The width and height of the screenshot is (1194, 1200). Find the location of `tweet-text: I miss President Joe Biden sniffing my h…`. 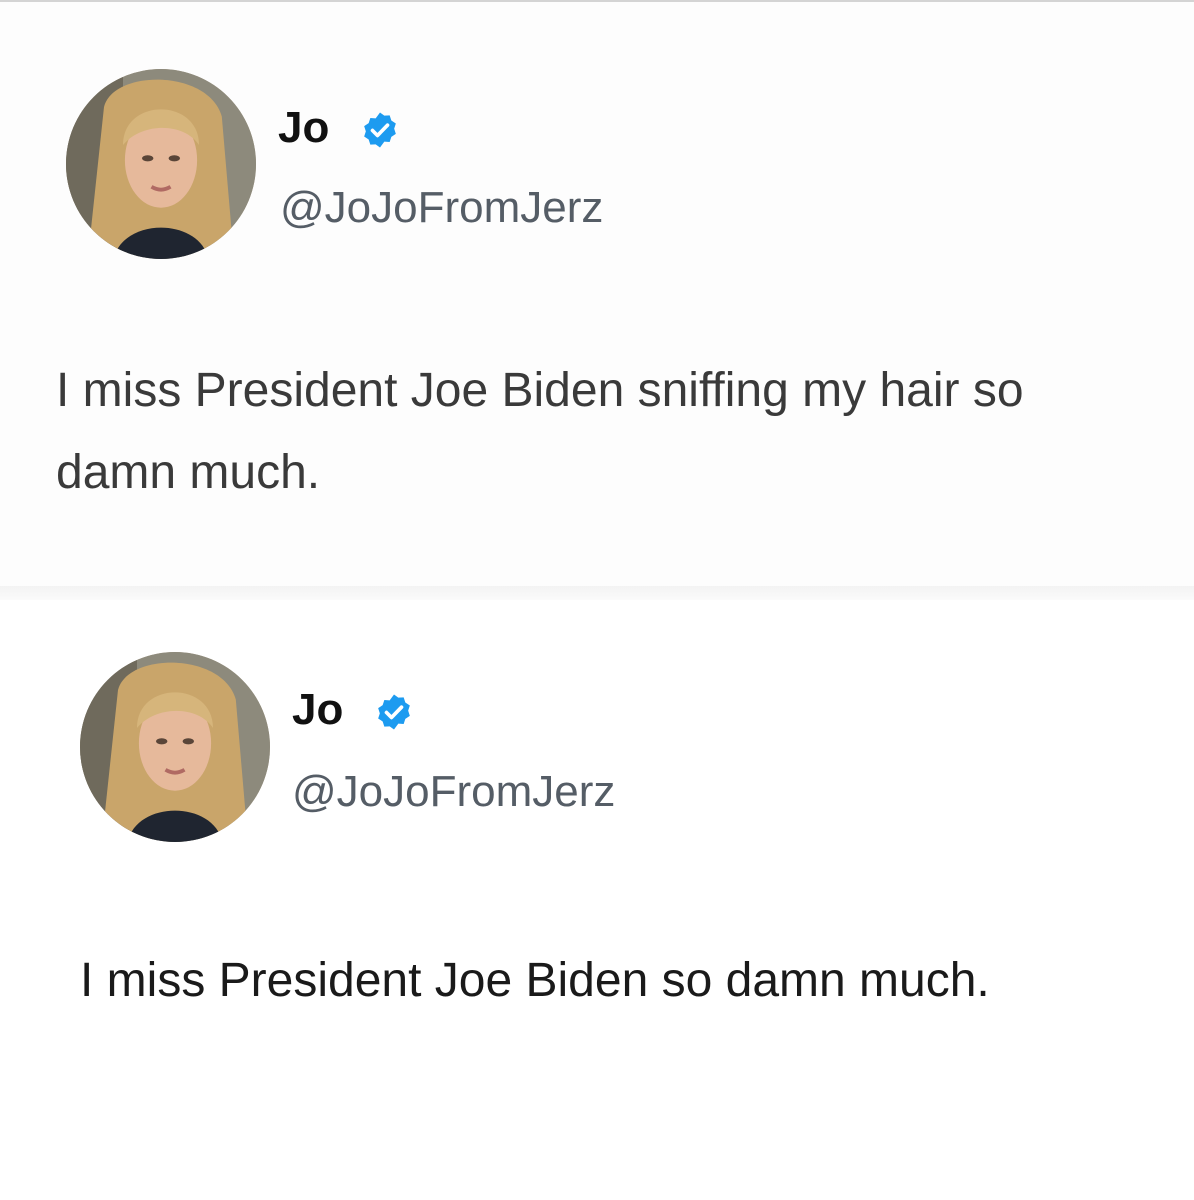

tweet-text: I miss President Joe Biden sniffing my h… is located at coordinates (540, 431).